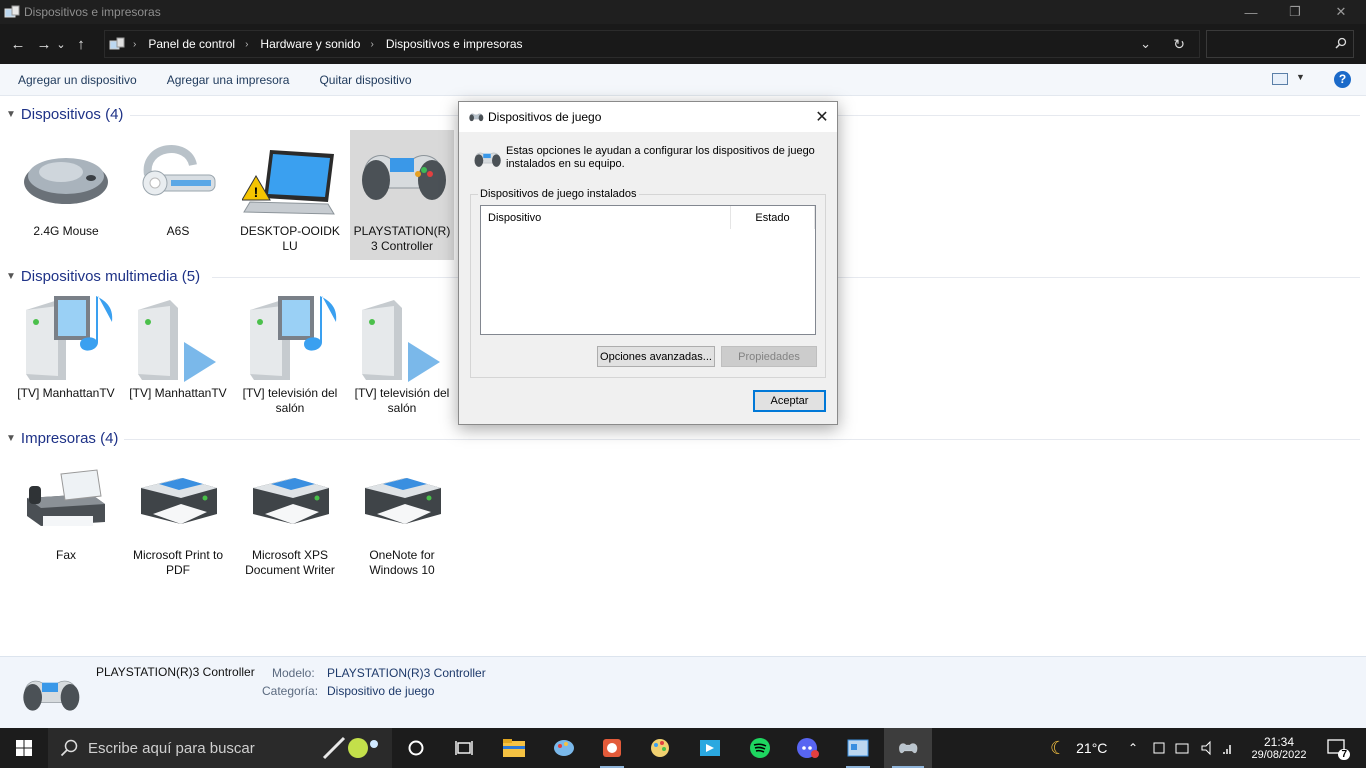 This screenshot has height=768, width=1366. I want to click on breadcrumb-control-panel: Panel de control, so click(191, 44).